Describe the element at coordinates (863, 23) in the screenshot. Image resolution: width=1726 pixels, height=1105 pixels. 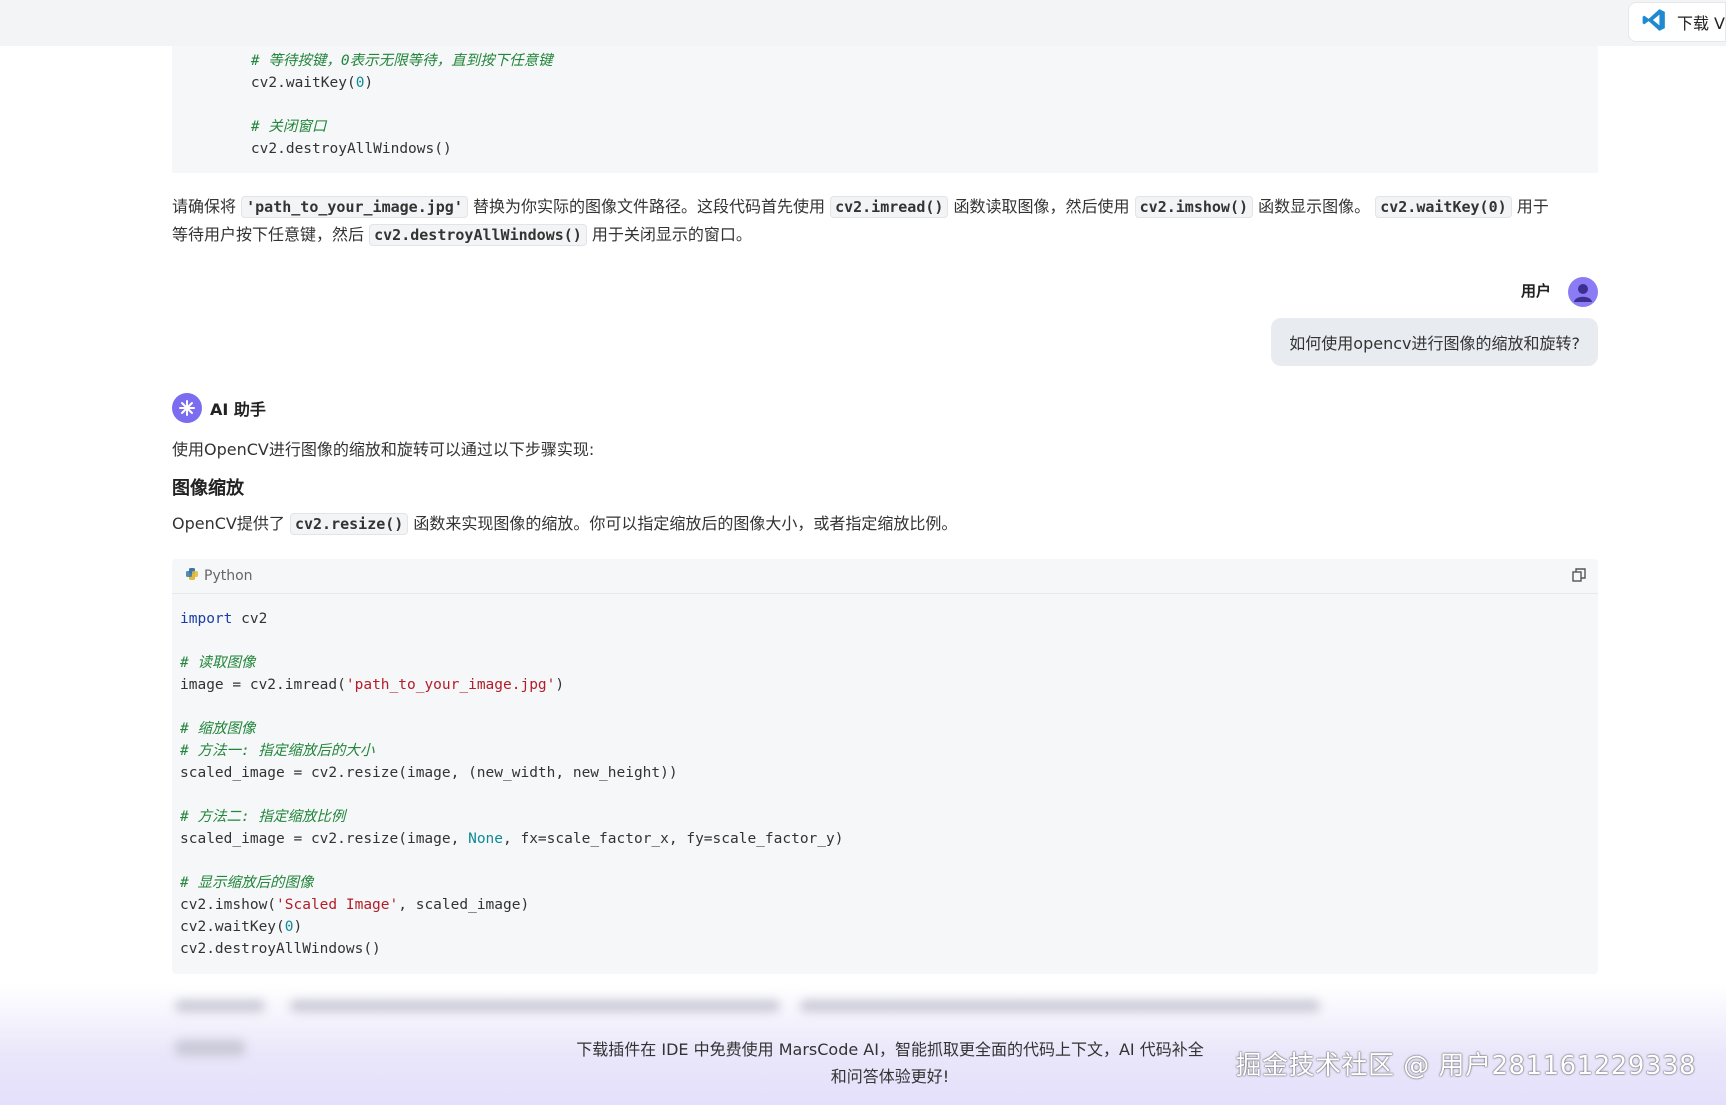
I see `top-bar` at that location.